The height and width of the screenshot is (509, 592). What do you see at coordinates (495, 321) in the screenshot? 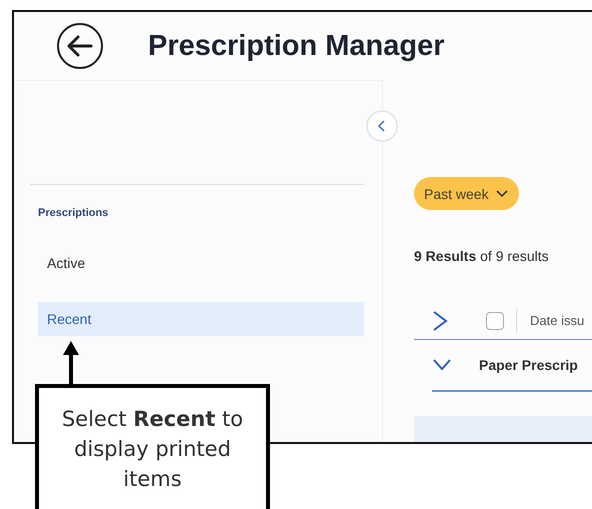
I see `select-all-checkbox` at bounding box center [495, 321].